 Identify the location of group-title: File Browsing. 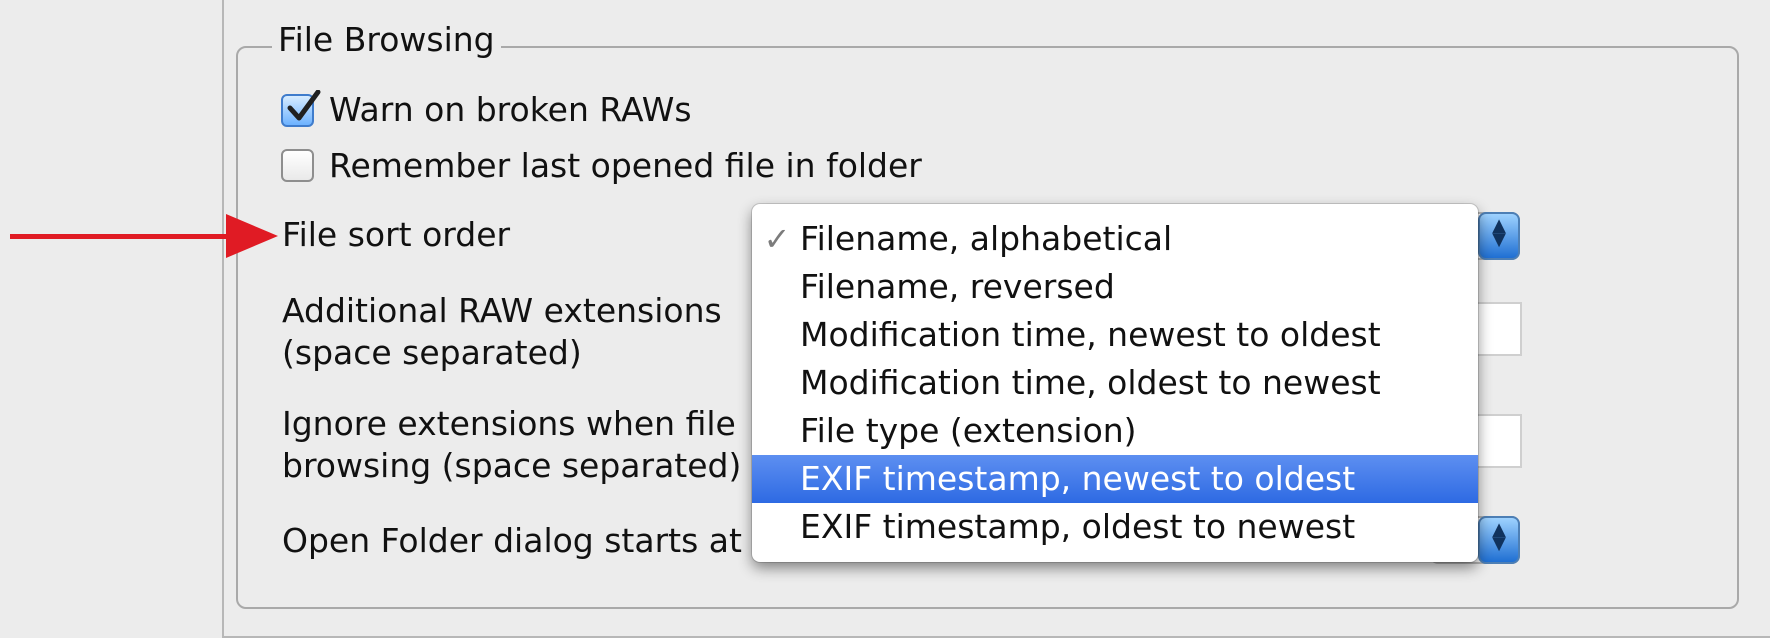
(386, 40).